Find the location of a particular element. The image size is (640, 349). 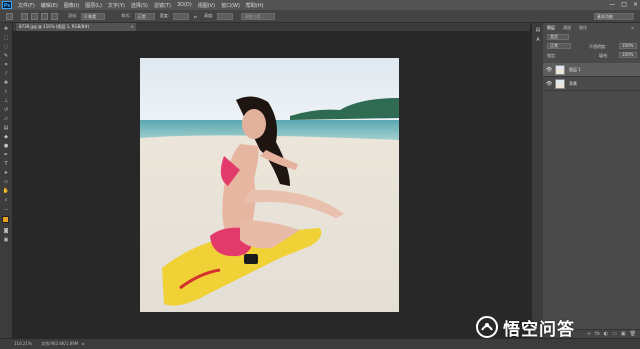

style-label: 样式: is located at coordinates (126, 15).